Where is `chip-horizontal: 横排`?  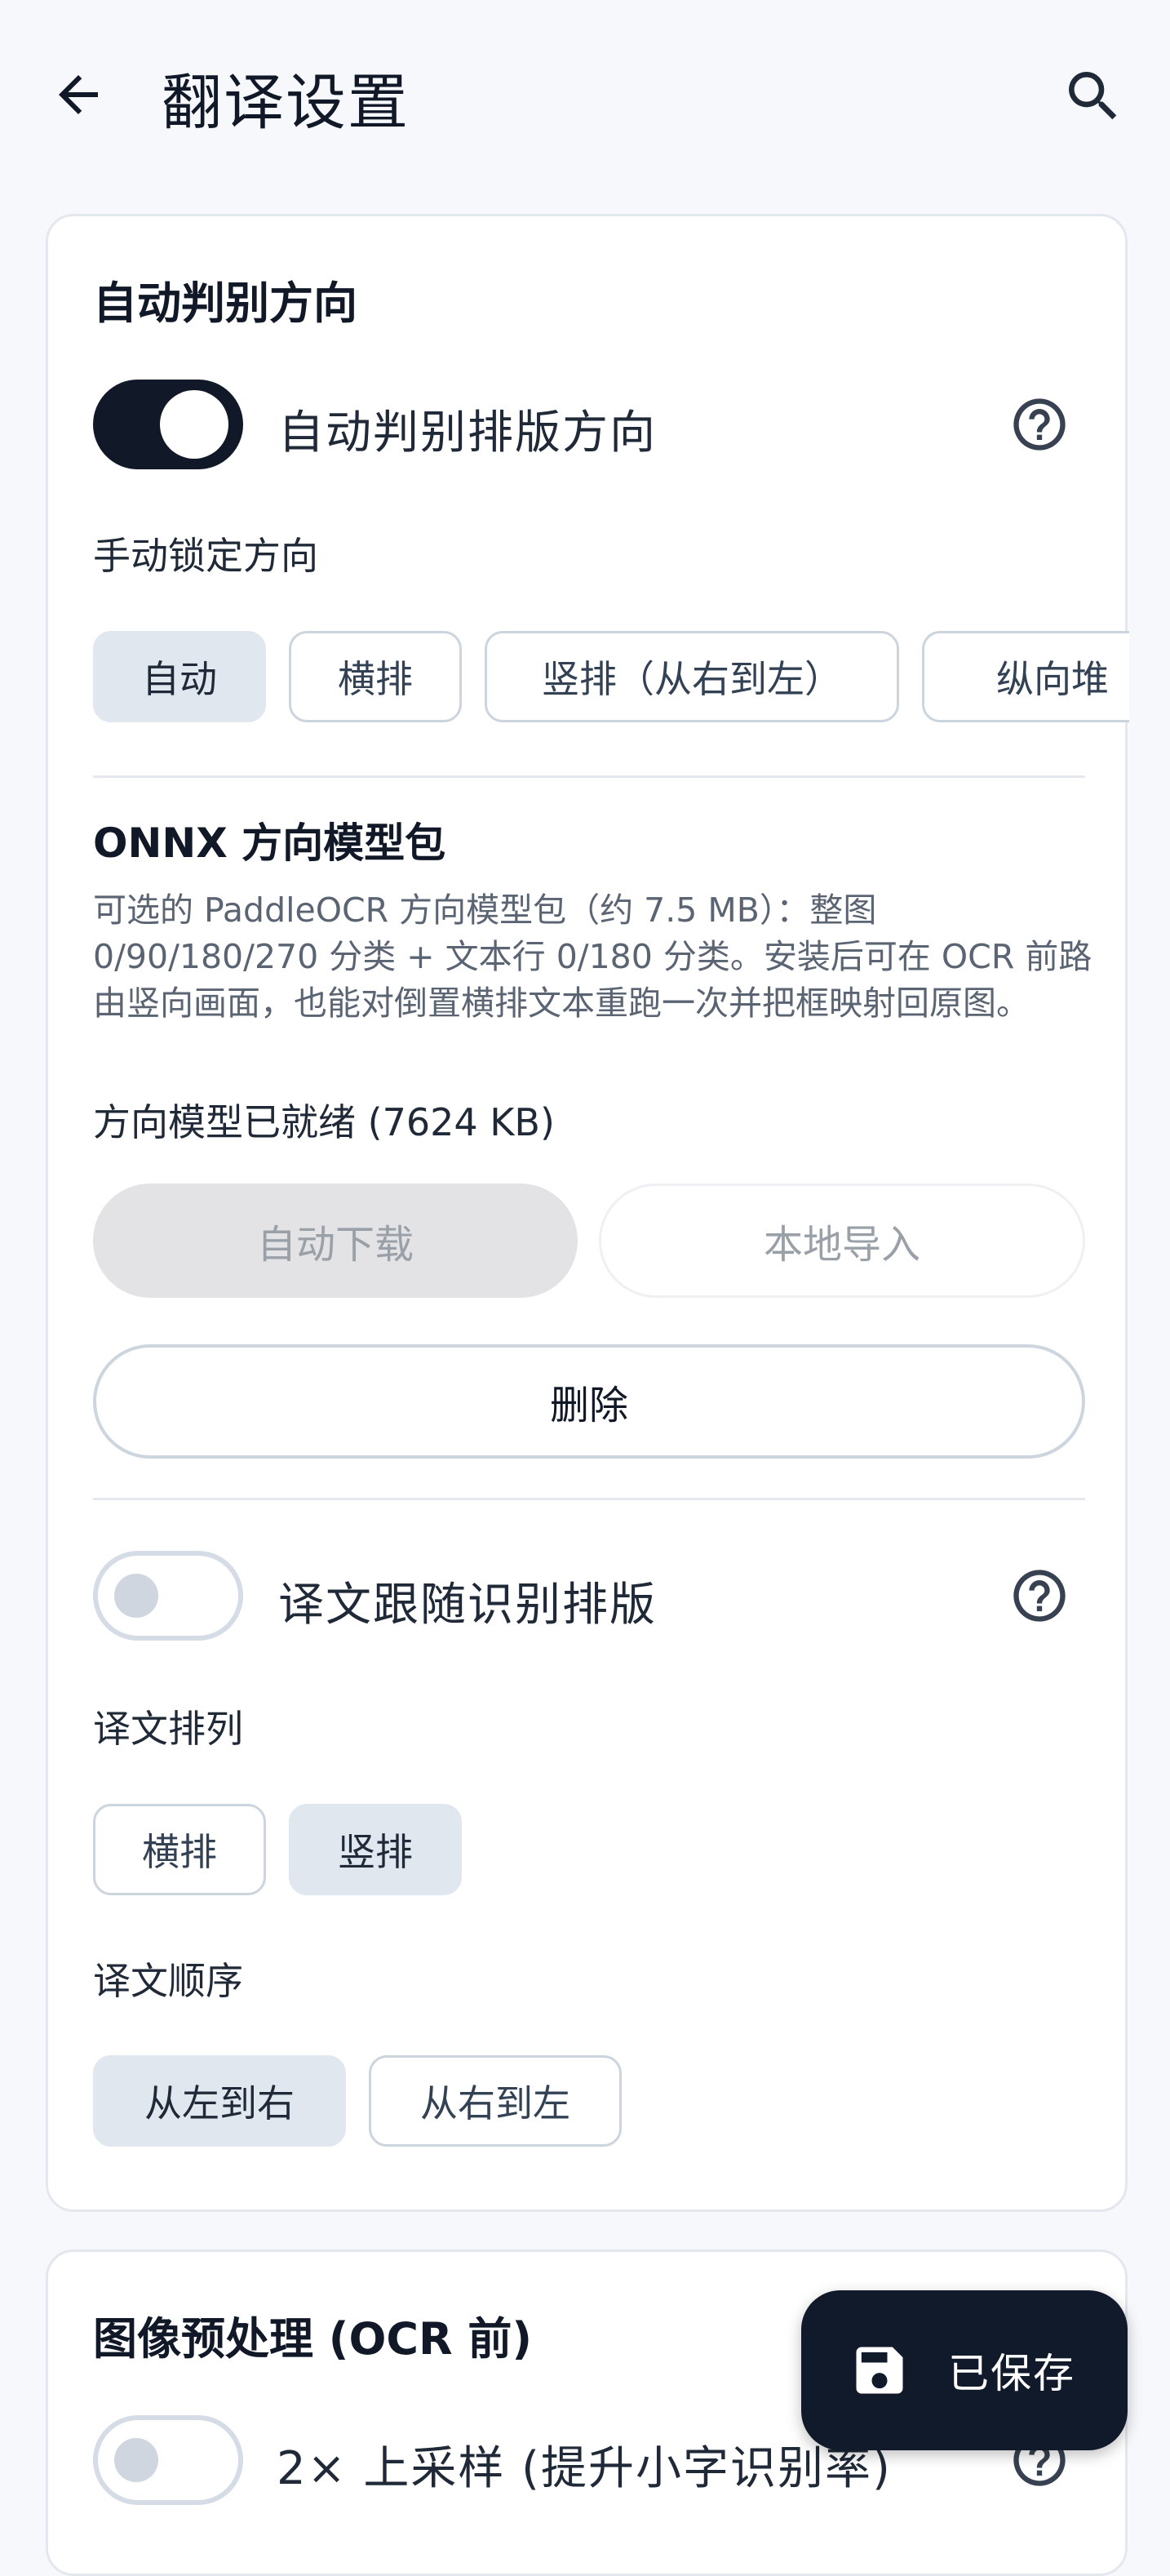
chip-horizontal: 横排 is located at coordinates (375, 676).